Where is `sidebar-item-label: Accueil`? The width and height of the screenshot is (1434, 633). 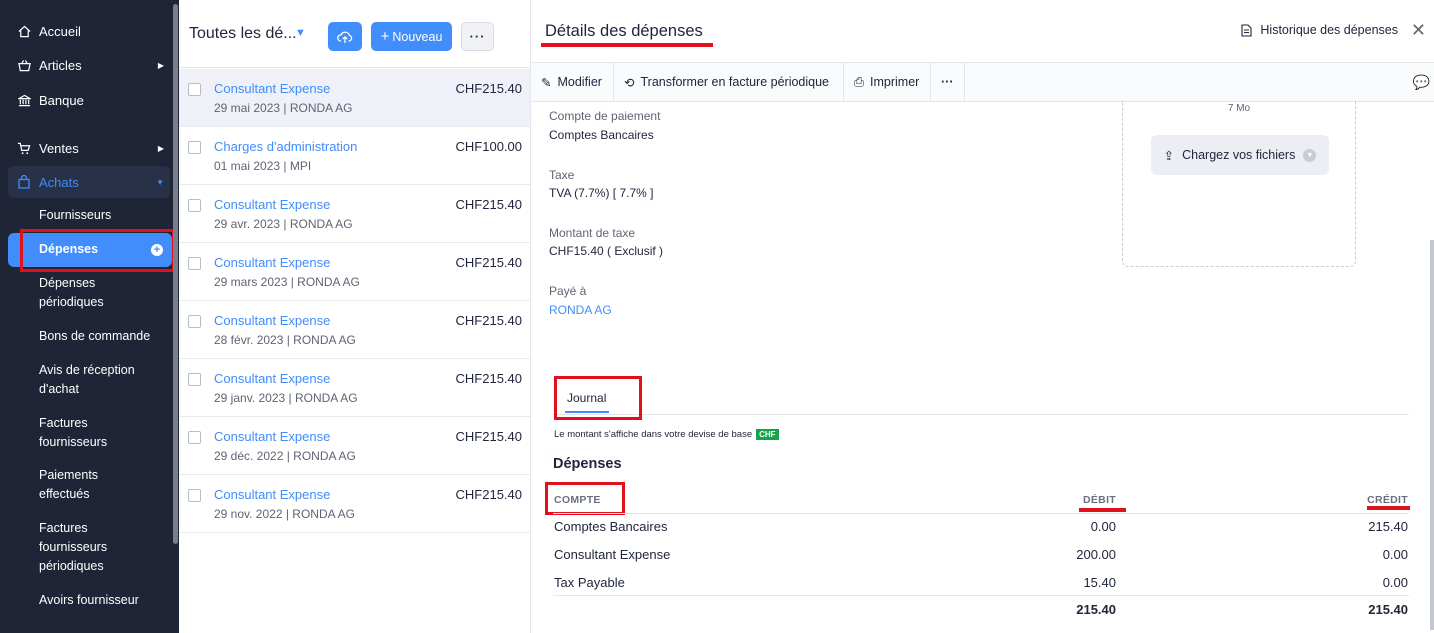 sidebar-item-label: Accueil is located at coordinates (60, 31).